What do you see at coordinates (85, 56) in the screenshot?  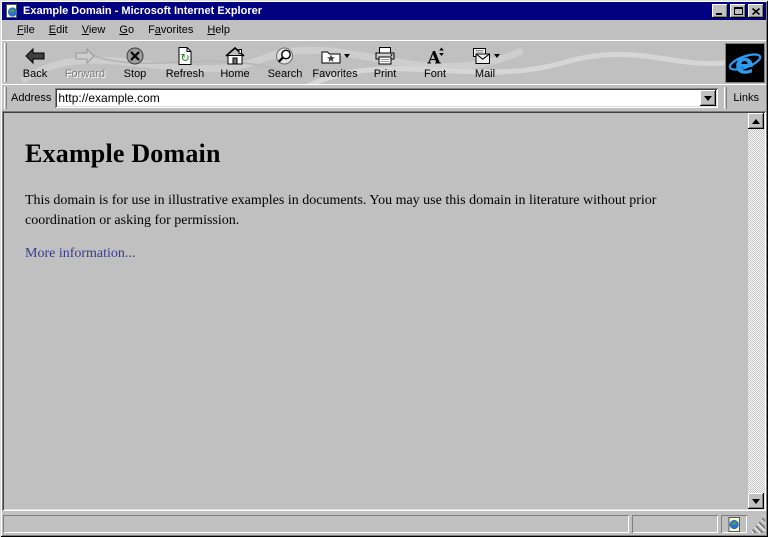 I see `forward-arrow-icon` at bounding box center [85, 56].